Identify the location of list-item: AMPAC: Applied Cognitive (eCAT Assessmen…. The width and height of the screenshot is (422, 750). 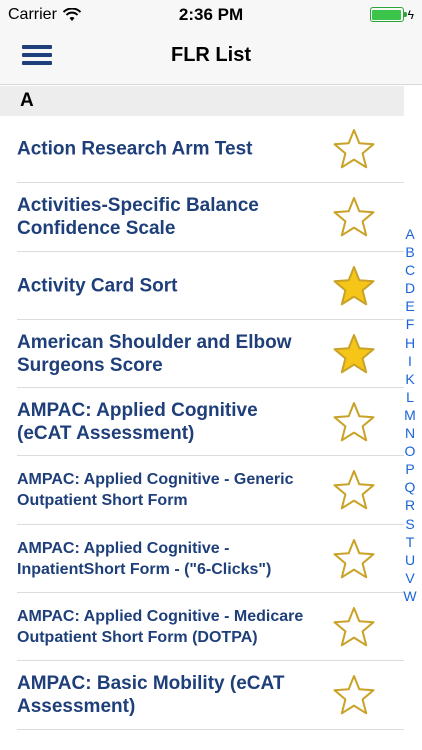
(210, 422).